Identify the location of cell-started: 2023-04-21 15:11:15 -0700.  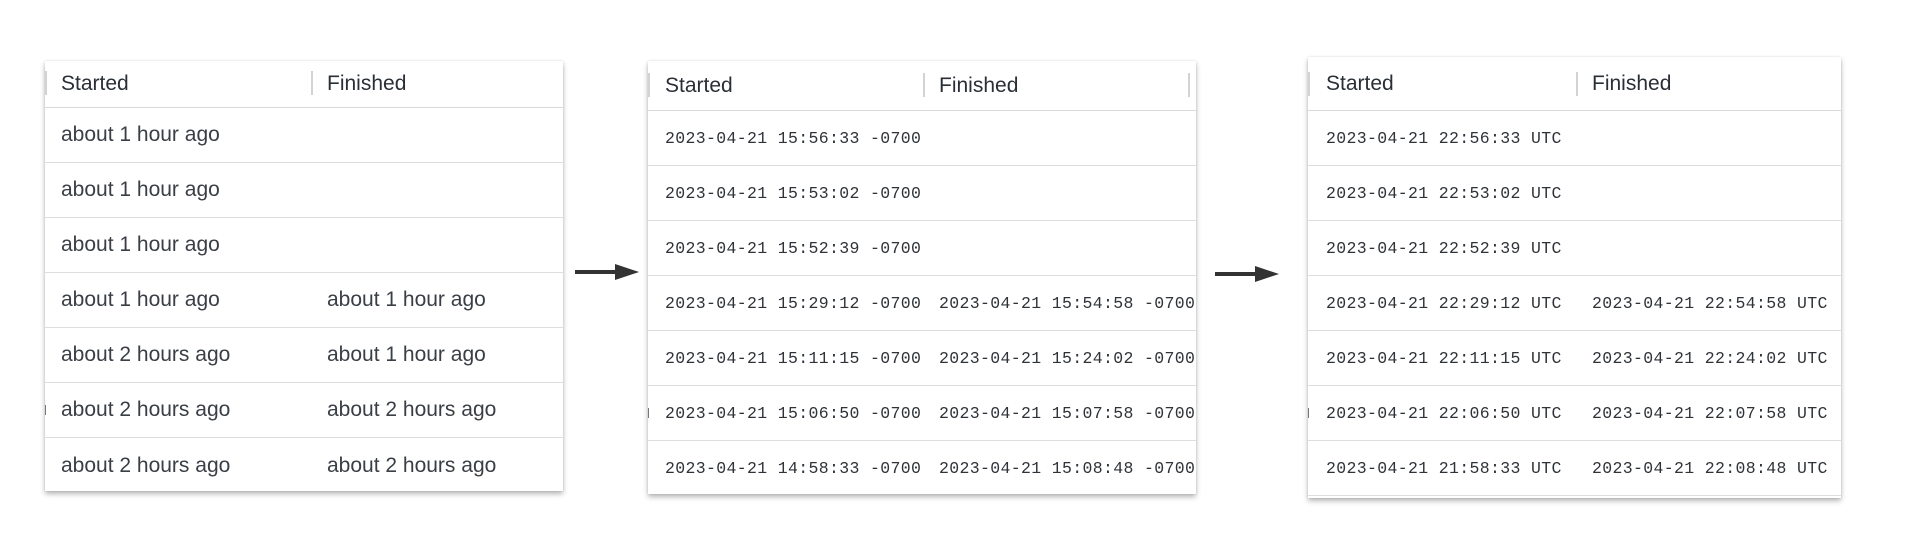
(793, 358).